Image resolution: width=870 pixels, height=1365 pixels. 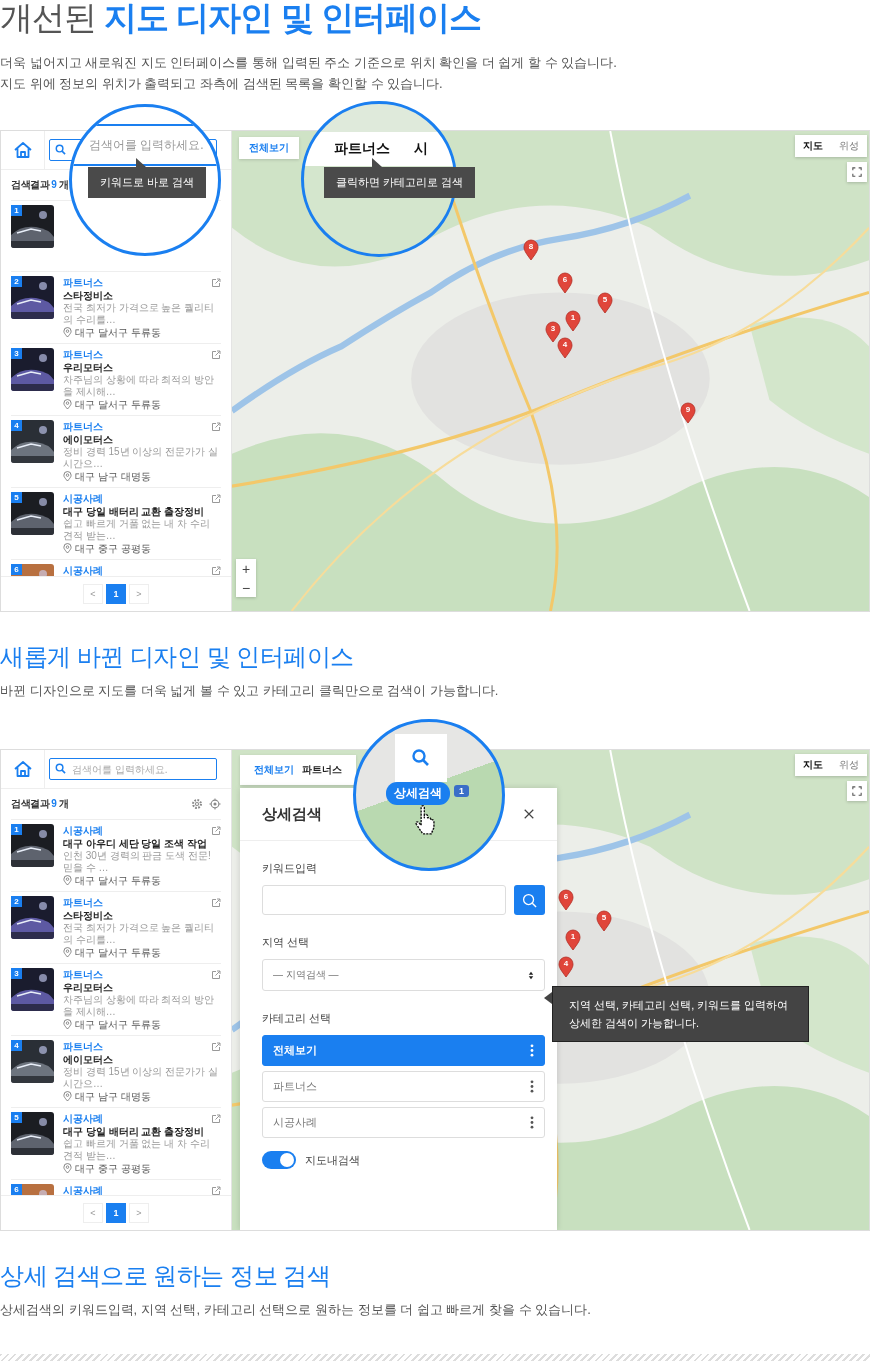 I want to click on fullscreen-icon, so click(x=857, y=791).